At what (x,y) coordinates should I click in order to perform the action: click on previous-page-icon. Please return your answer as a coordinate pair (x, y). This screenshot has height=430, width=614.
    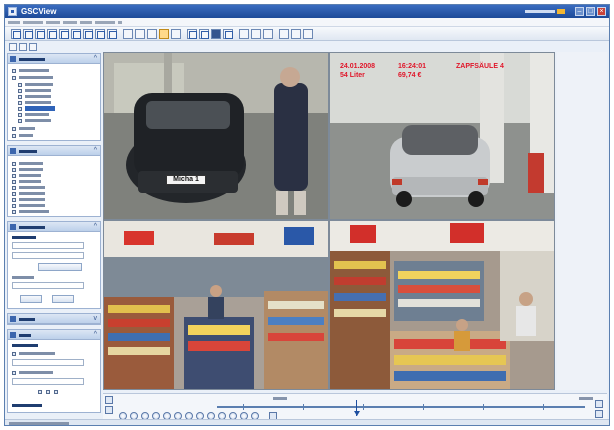
    Looking at the image, I should click on (140, 34).